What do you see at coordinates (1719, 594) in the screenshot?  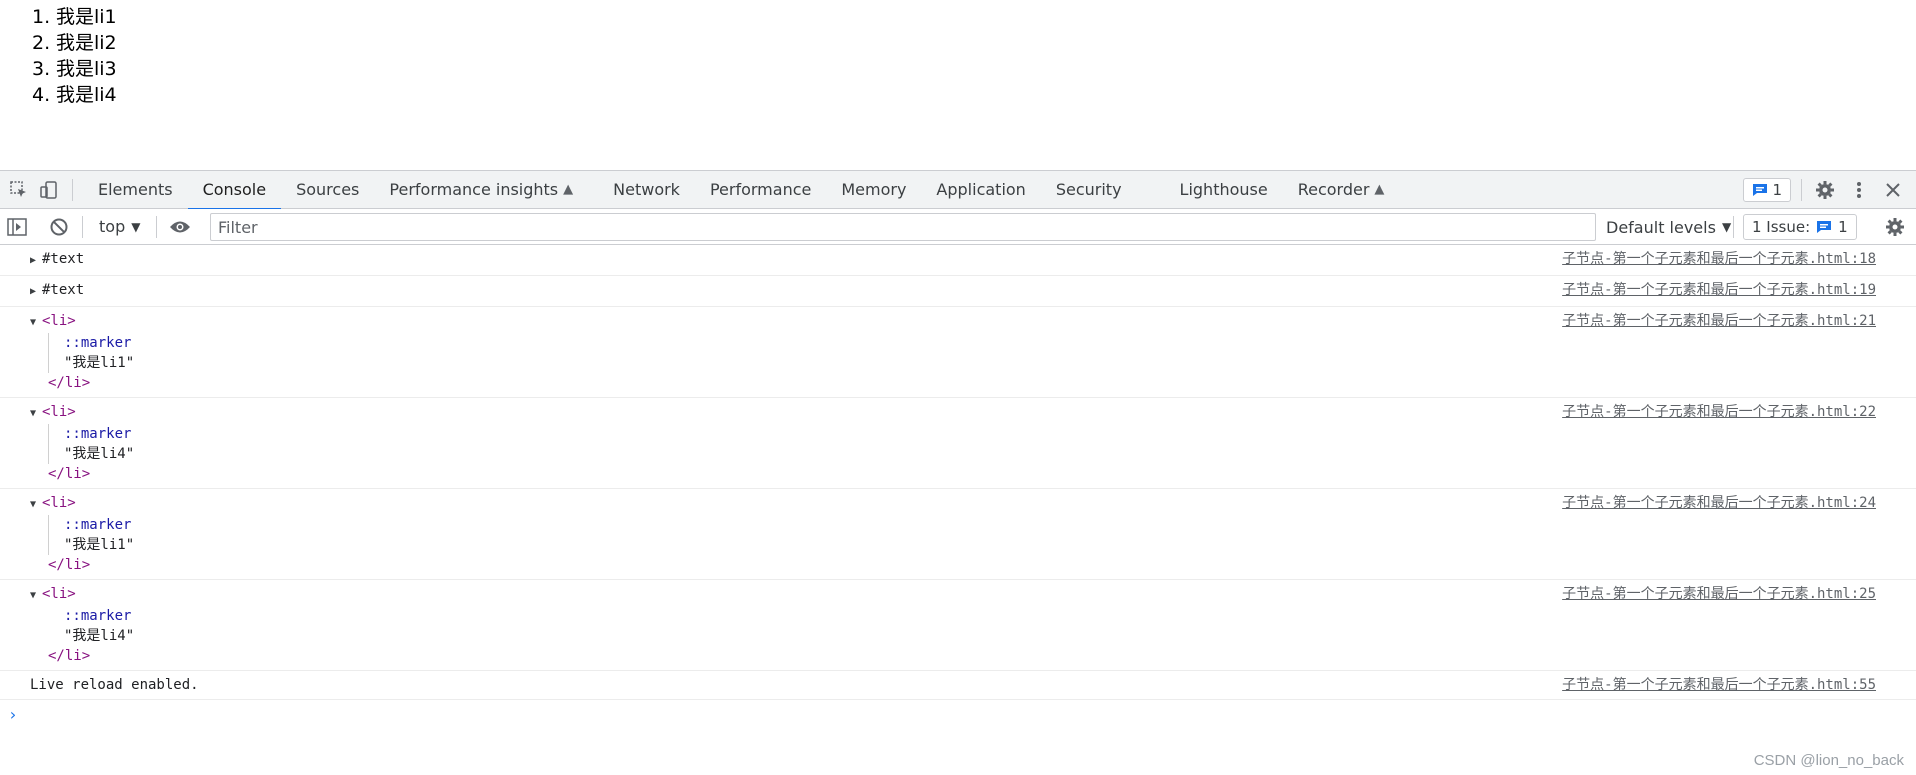 I see `source-link: 子节点-第一个子元素和最后一个子元素.html:25` at bounding box center [1719, 594].